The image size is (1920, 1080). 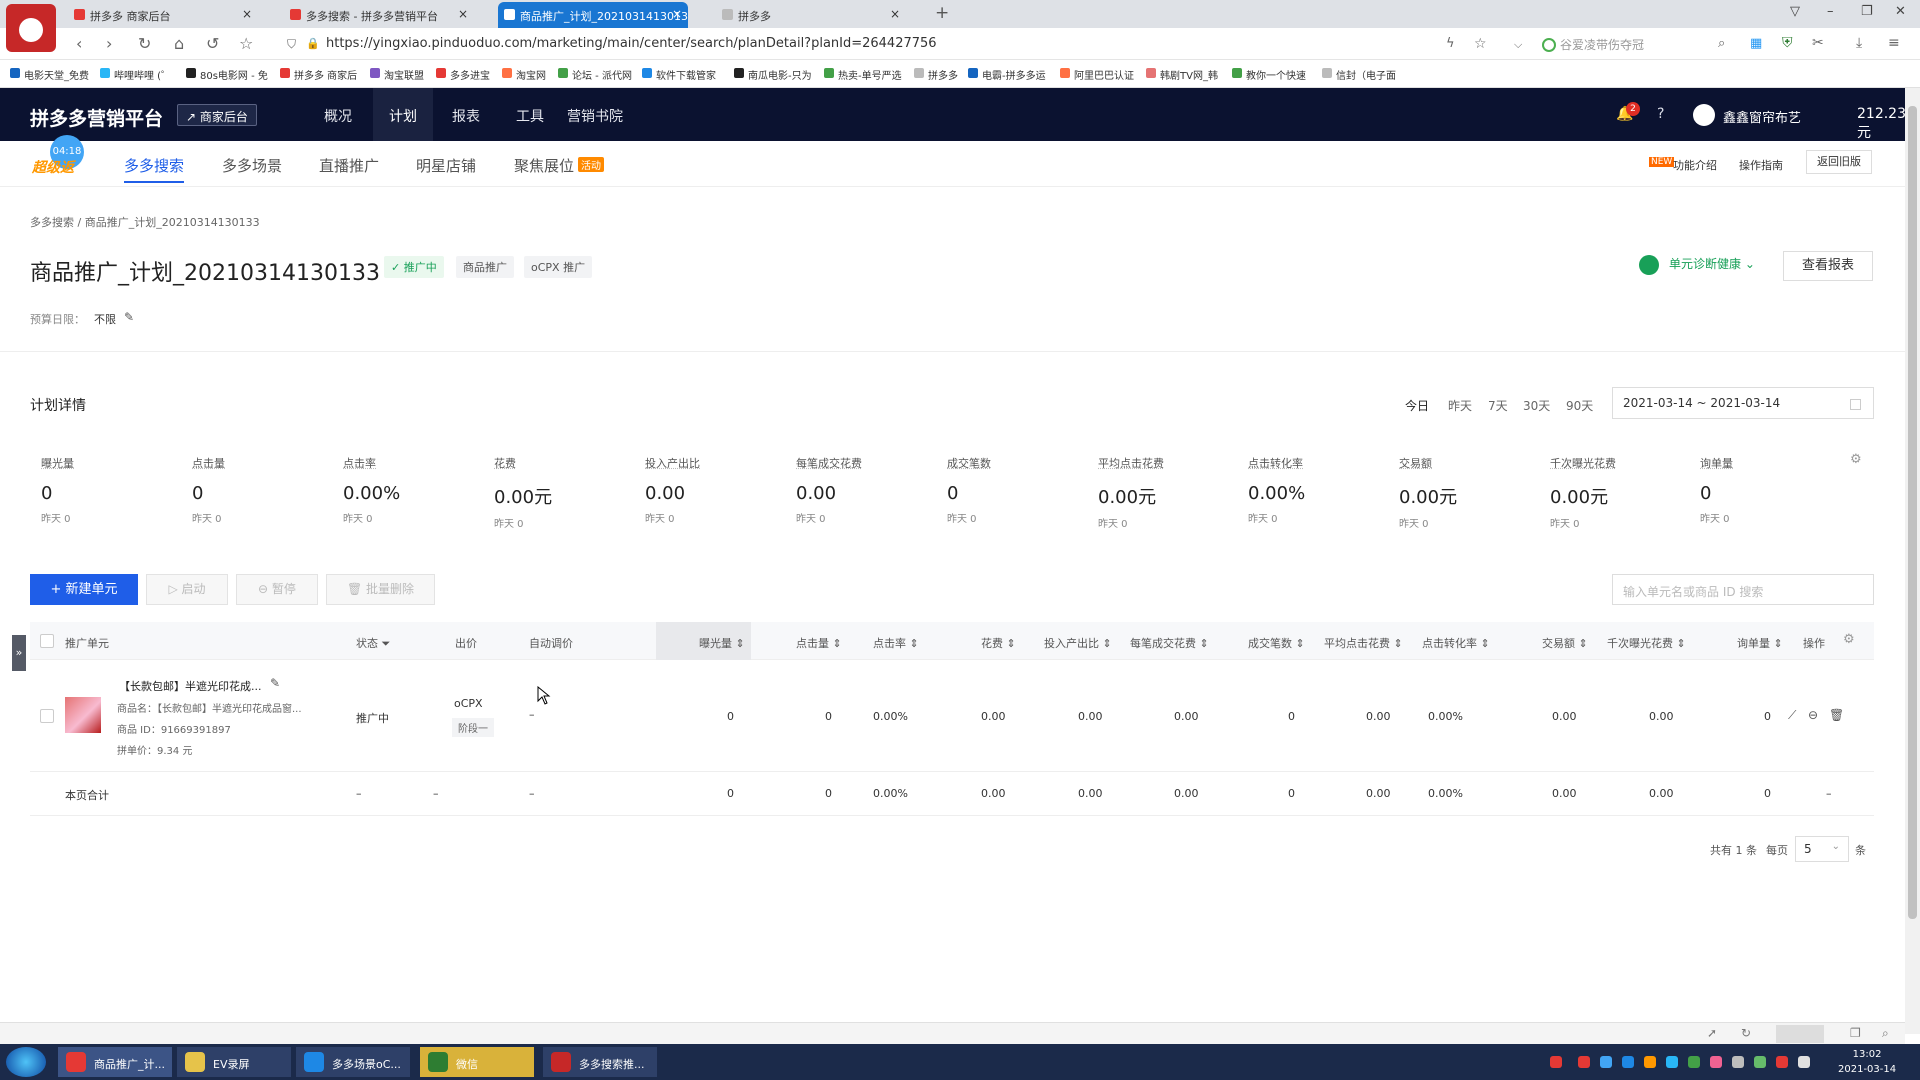 What do you see at coordinates (380, 589) in the screenshot?
I see `batch-delete-button: 🗑 批量删除` at bounding box center [380, 589].